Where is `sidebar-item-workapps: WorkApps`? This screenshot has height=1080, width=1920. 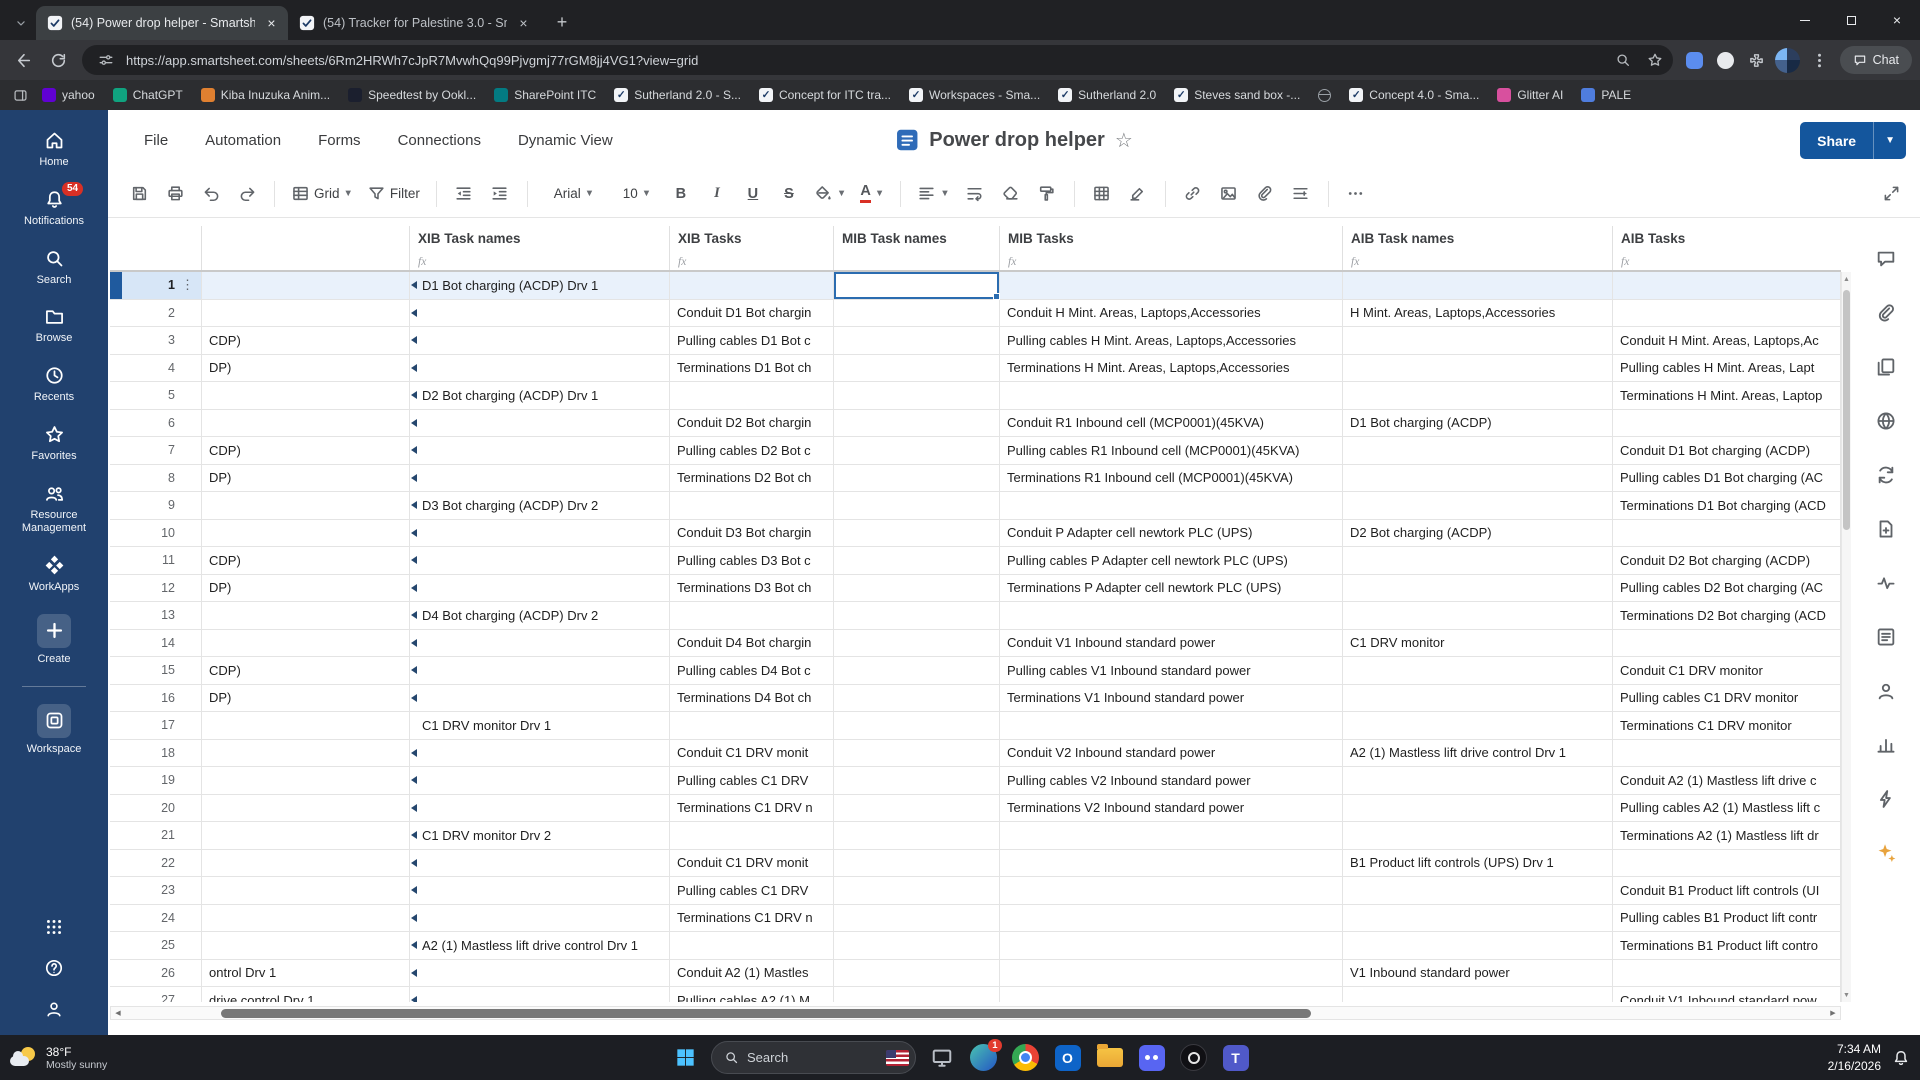 sidebar-item-workapps: WorkApps is located at coordinates (54, 575).